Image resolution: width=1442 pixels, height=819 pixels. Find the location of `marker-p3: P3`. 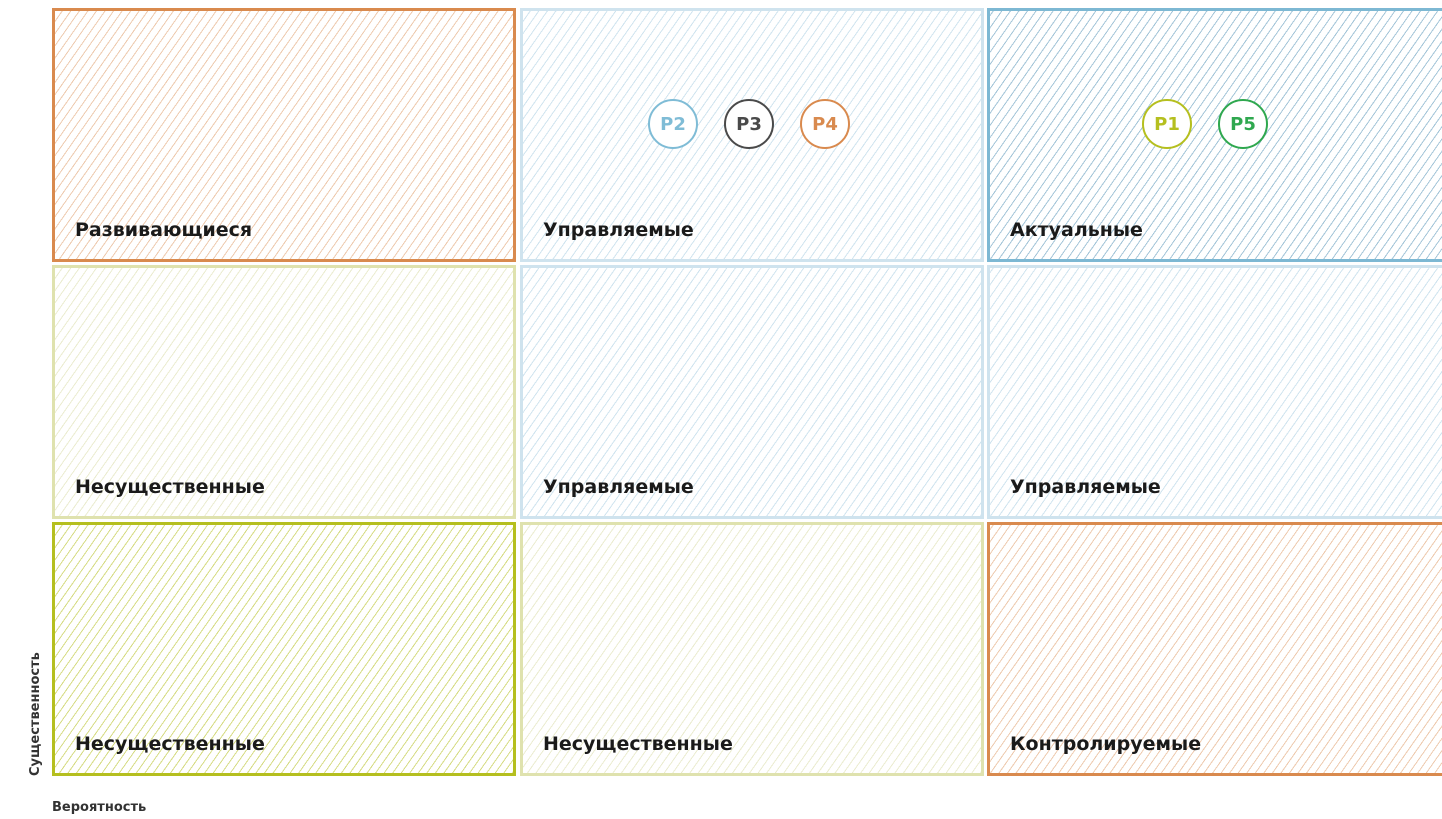

marker-p3: P3 is located at coordinates (749, 124).